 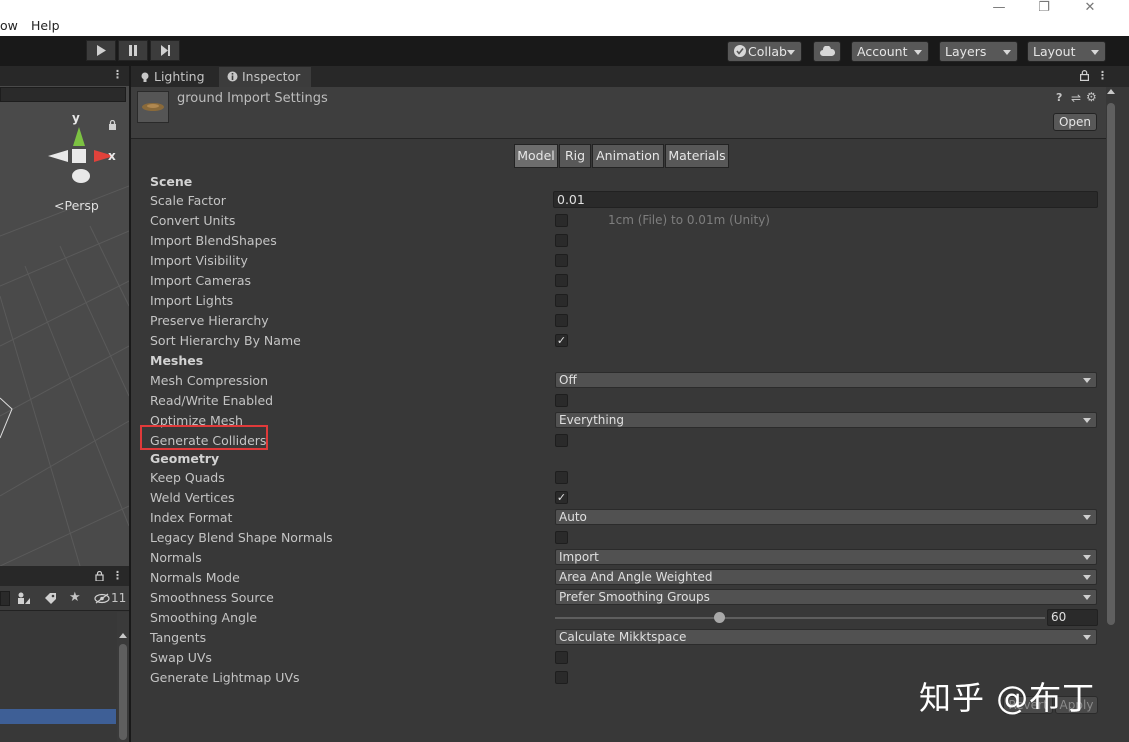 What do you see at coordinates (561, 280) in the screenshot?
I see `import-cameras-checkbox` at bounding box center [561, 280].